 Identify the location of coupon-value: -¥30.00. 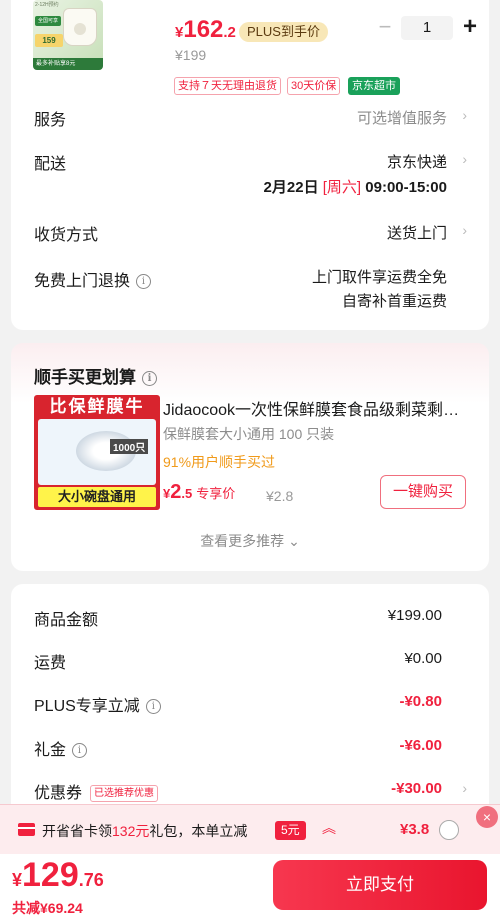
(416, 788).